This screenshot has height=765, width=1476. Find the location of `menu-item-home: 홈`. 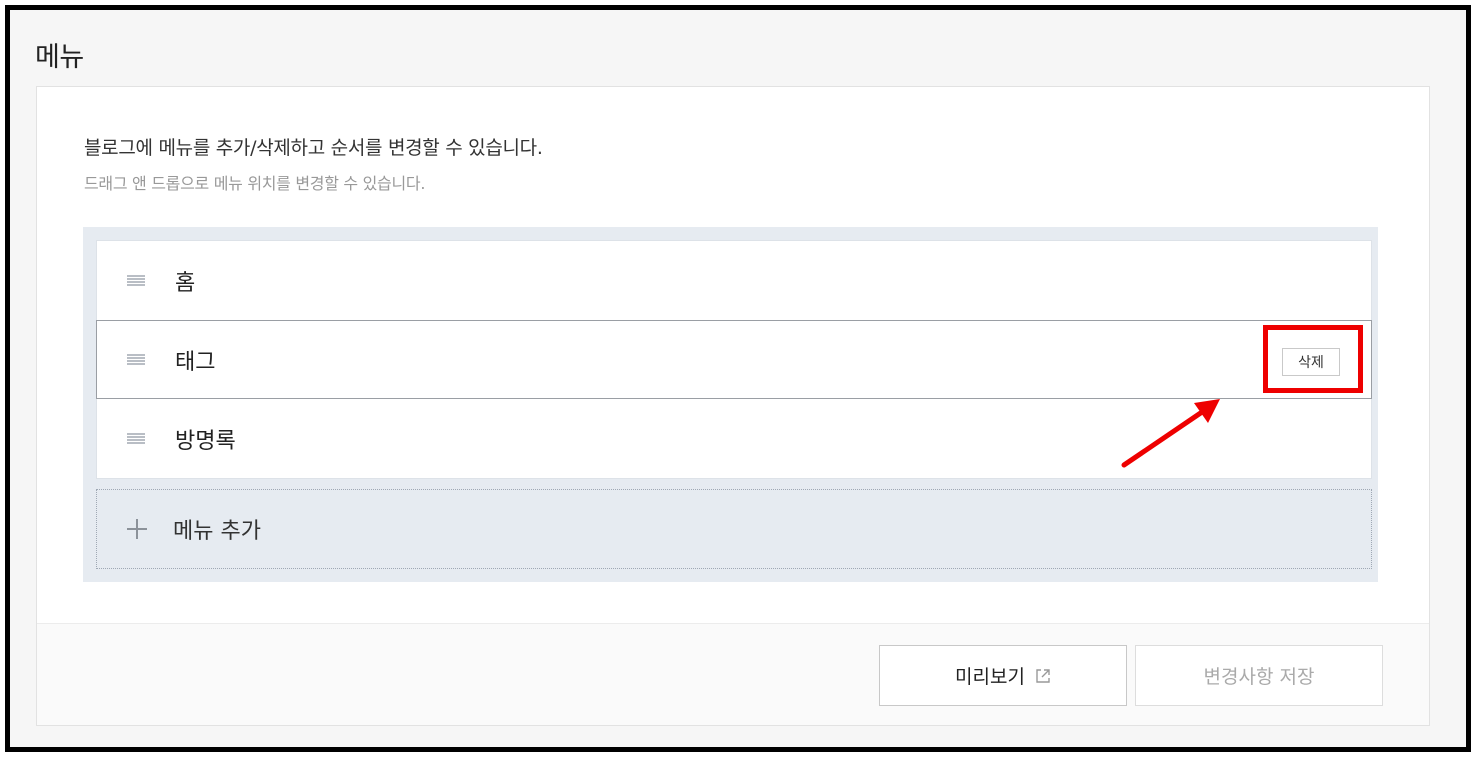

menu-item-home: 홈 is located at coordinates (734, 280).